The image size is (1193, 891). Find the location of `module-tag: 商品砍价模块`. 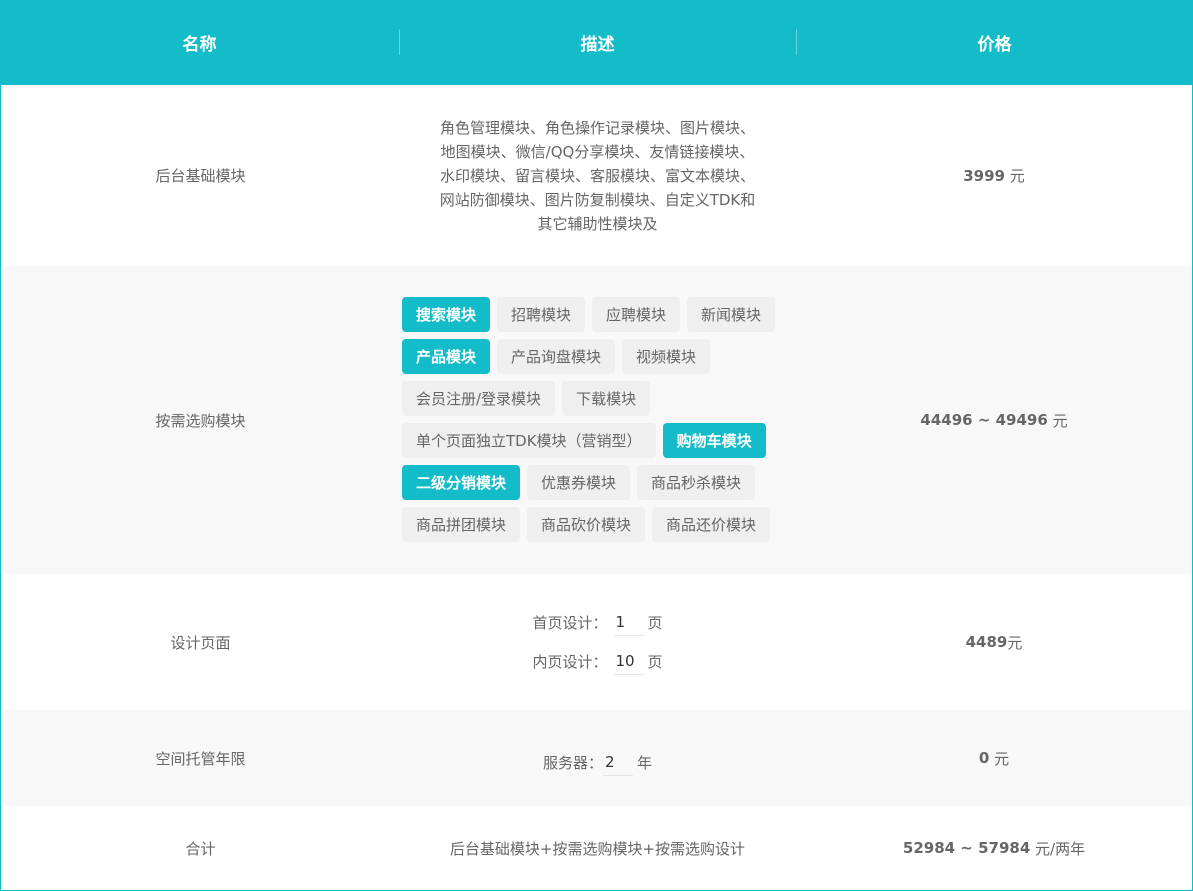

module-tag: 商品砍价模块 is located at coordinates (586, 524).